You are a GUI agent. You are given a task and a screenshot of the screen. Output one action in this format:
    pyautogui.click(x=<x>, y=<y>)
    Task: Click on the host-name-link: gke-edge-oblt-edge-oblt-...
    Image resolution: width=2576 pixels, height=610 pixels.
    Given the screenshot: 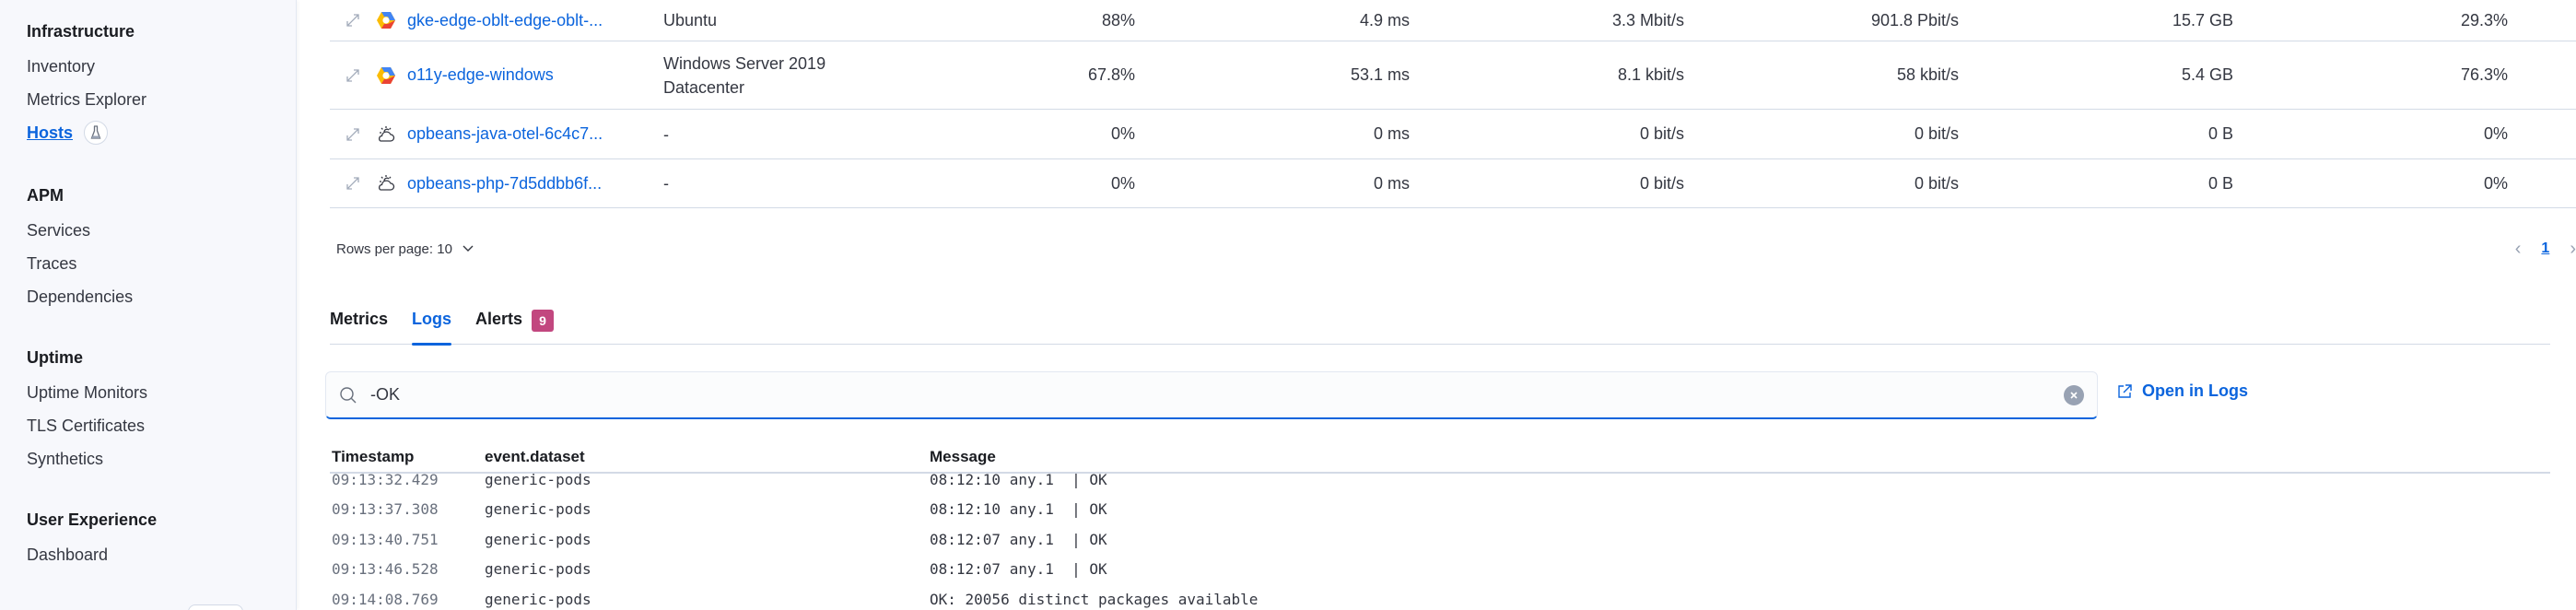 What is the action you would take?
    pyautogui.click(x=535, y=20)
    